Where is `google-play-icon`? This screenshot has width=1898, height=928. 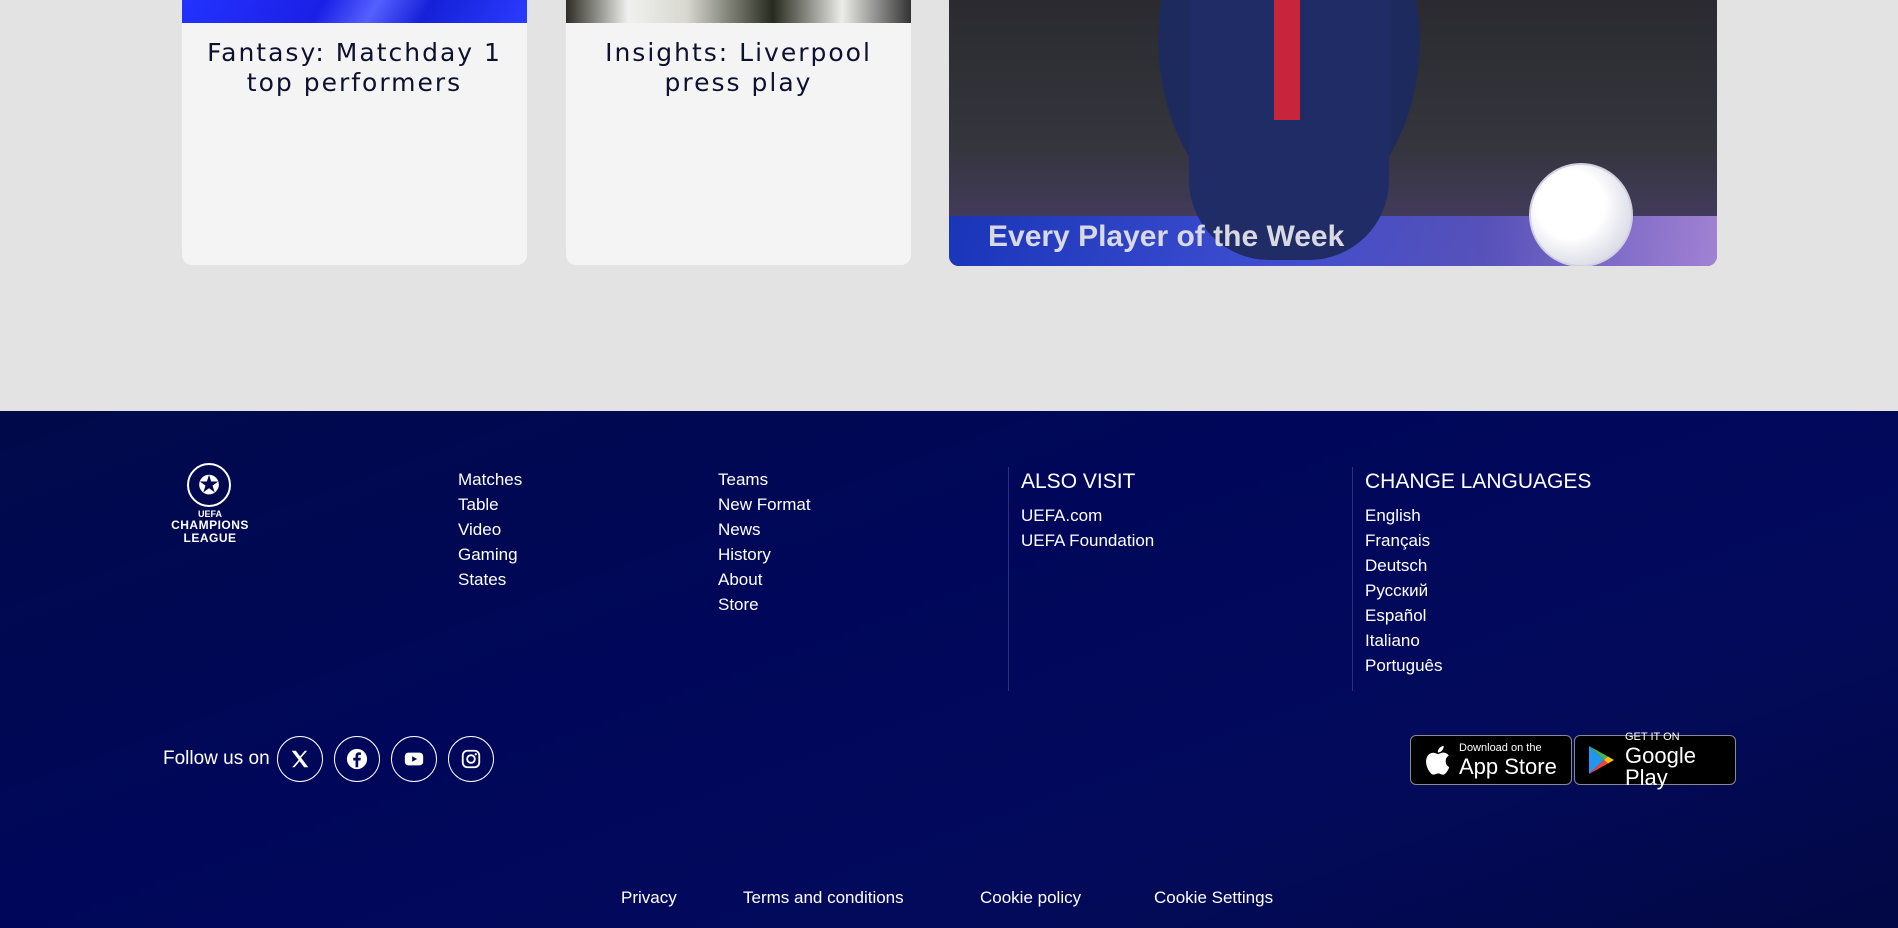 google-play-icon is located at coordinates (1601, 760).